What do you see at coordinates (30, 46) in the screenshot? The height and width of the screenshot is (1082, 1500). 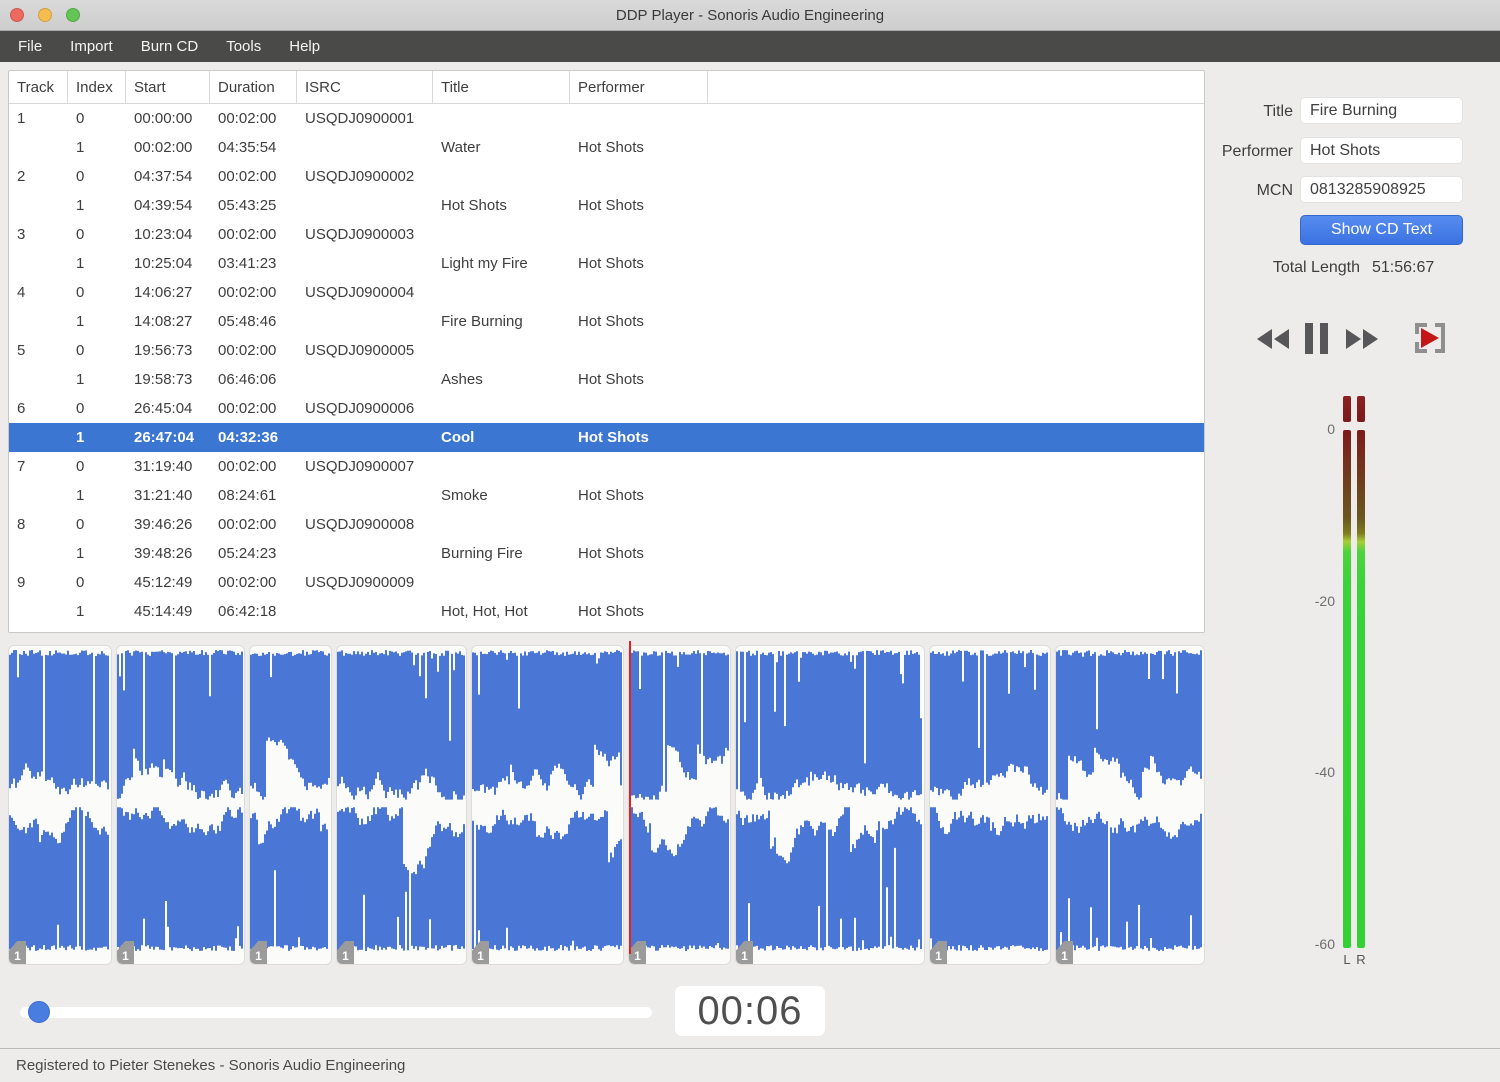 I see `menu-item-file: File` at bounding box center [30, 46].